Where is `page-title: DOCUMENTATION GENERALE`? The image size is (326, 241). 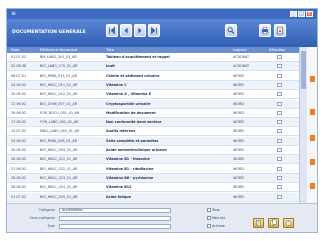
page-title: DOCUMENTATION GENERALE is located at coordinates (49, 32).